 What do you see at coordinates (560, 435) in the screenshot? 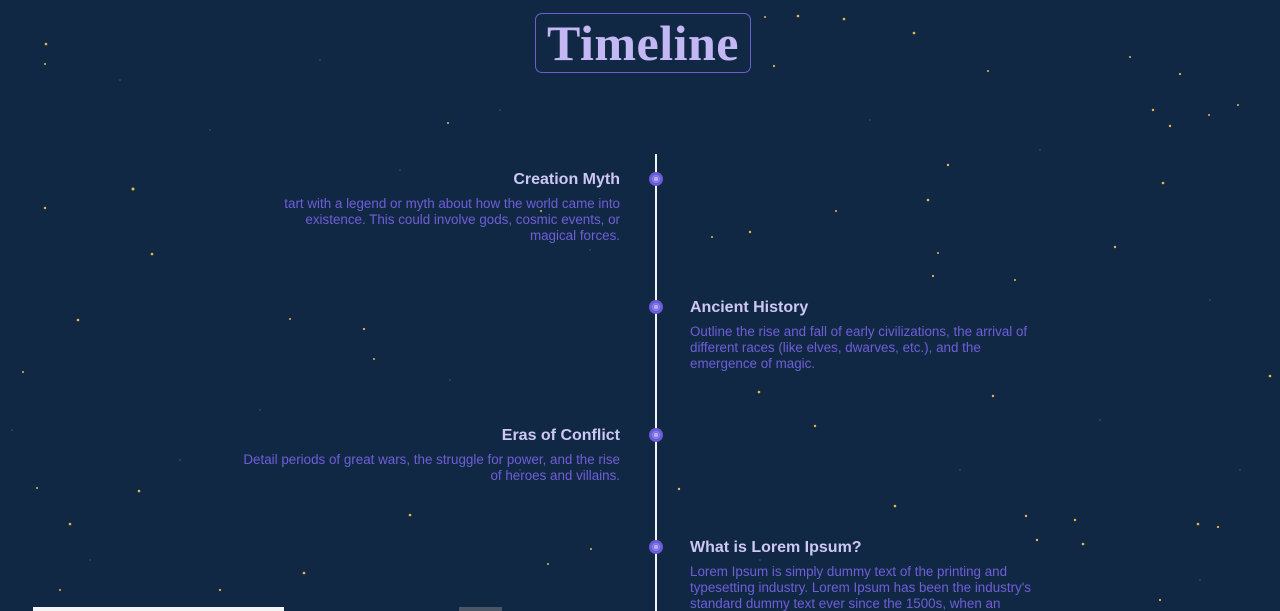
I see `event-title: Eras of Conflict` at bounding box center [560, 435].